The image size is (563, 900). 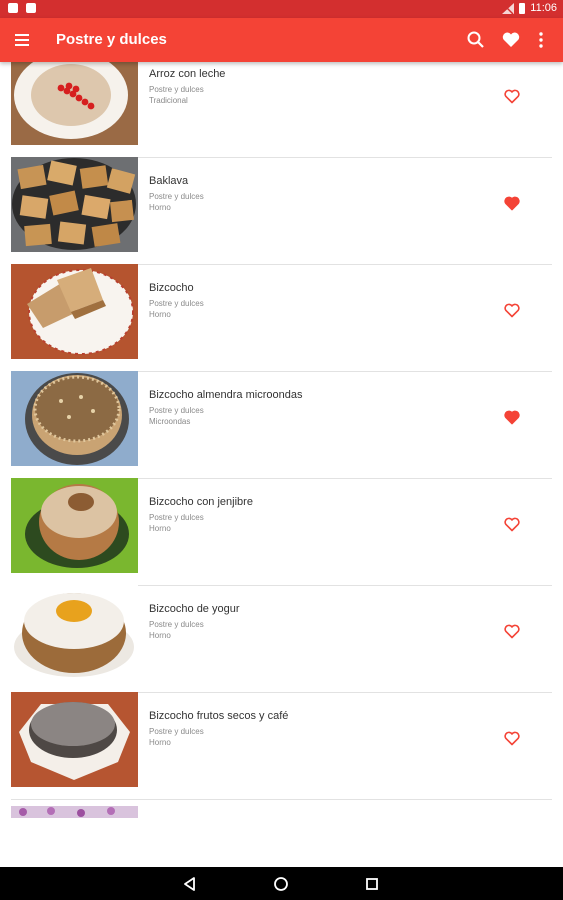 I want to click on recipe-name: Bizcocho almendra microondas, so click(x=226, y=395).